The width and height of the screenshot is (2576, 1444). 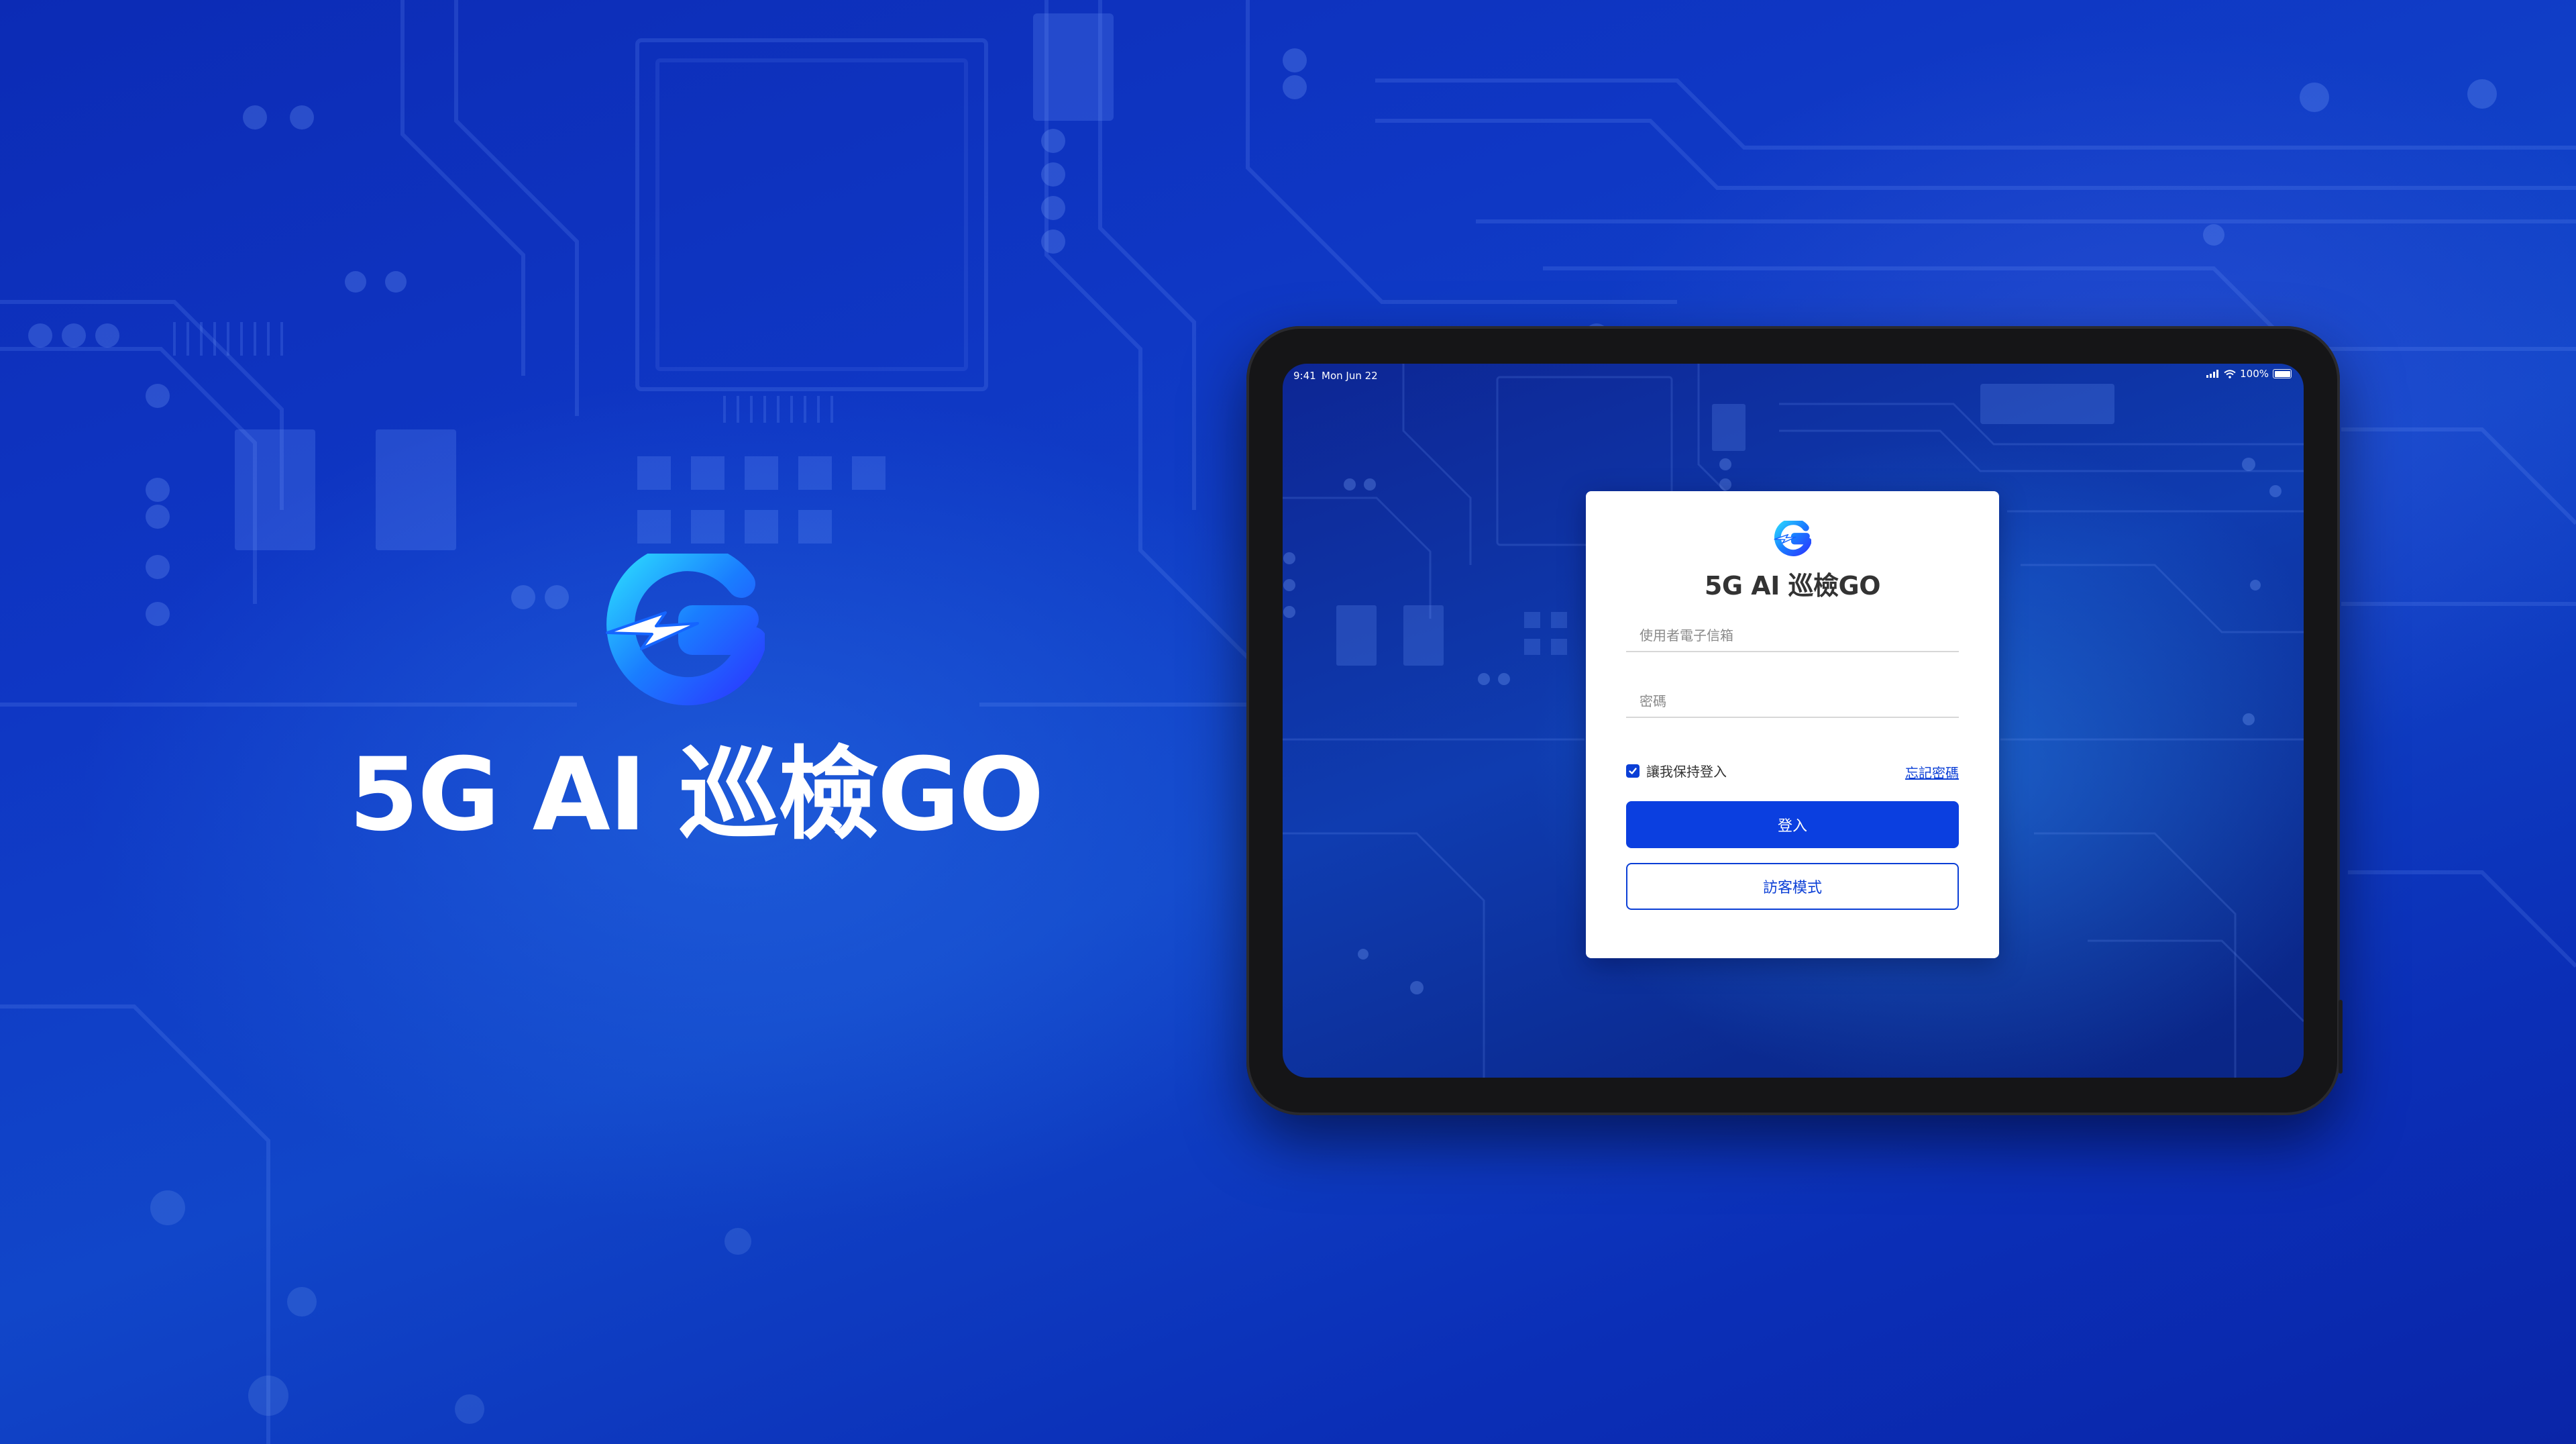 I want to click on status-bar: 9:41 Mon Jun 22 100%, so click(x=1793, y=374).